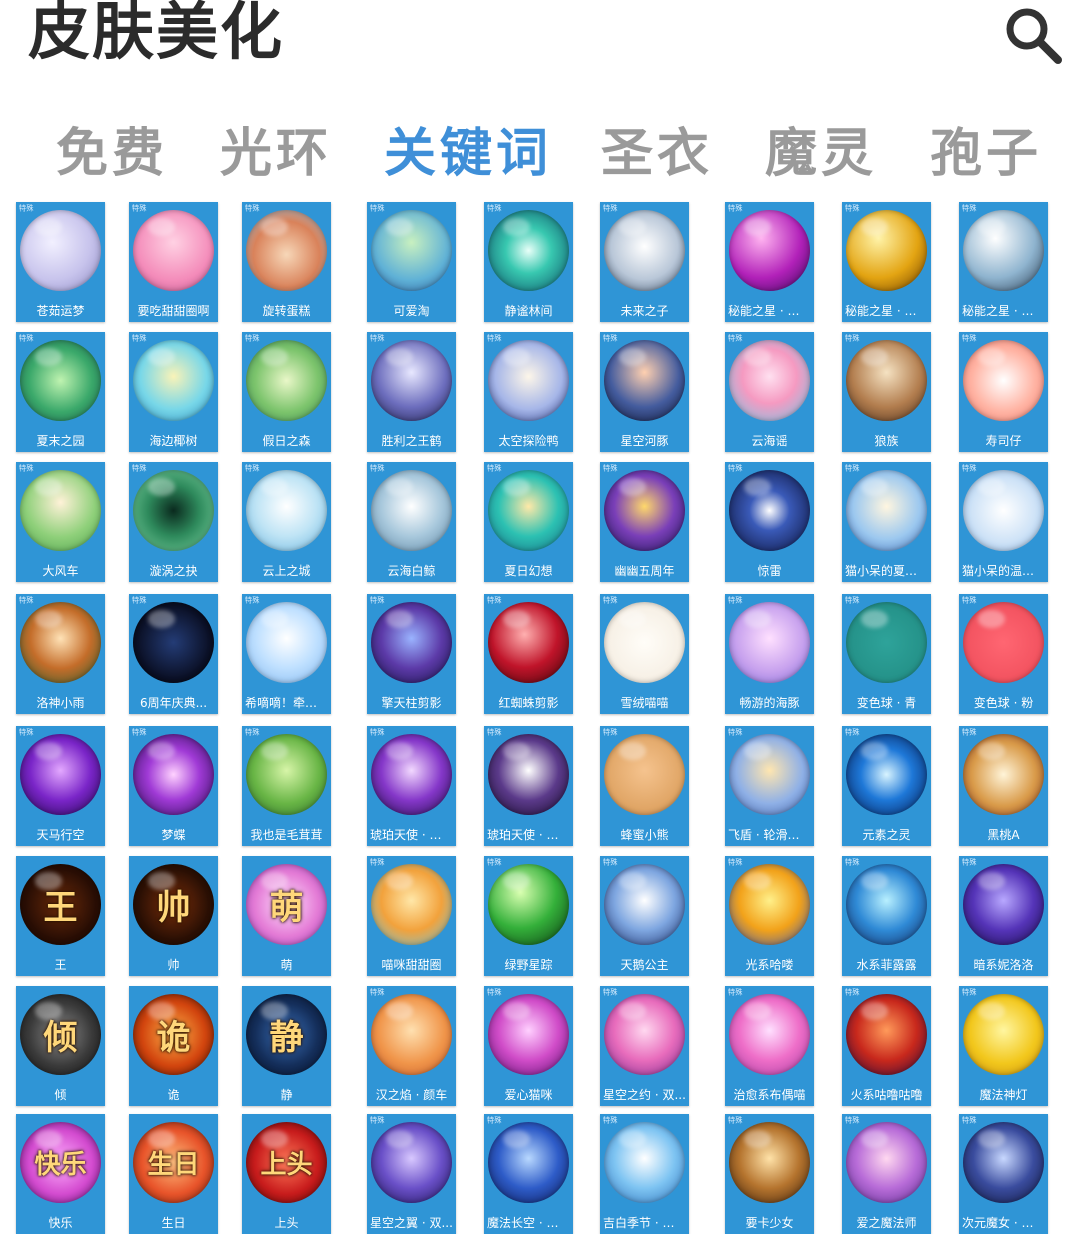 The image size is (1080, 1234). Describe the element at coordinates (769, 1095) in the screenshot. I see `skin-name: 治愈系布偶喵` at that location.